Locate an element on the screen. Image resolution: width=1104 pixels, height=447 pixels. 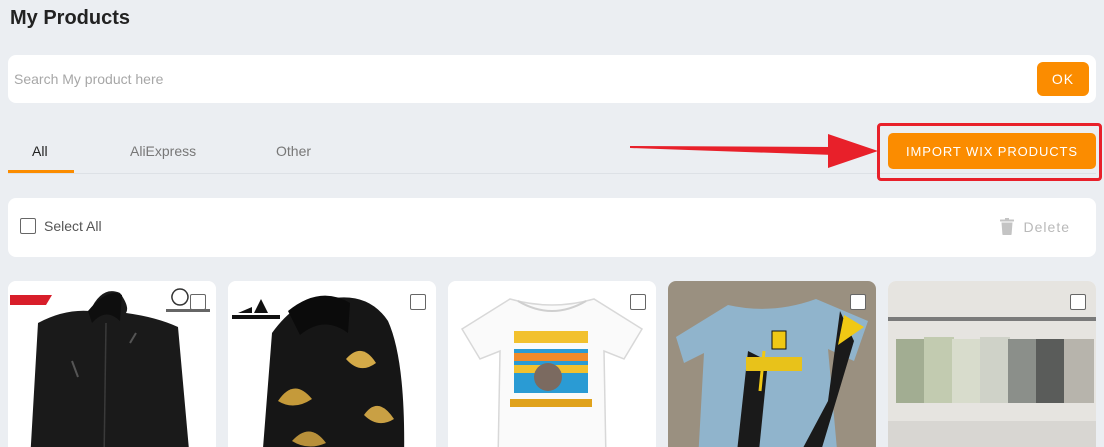
product-image-tshirt is located at coordinates (552, 364).